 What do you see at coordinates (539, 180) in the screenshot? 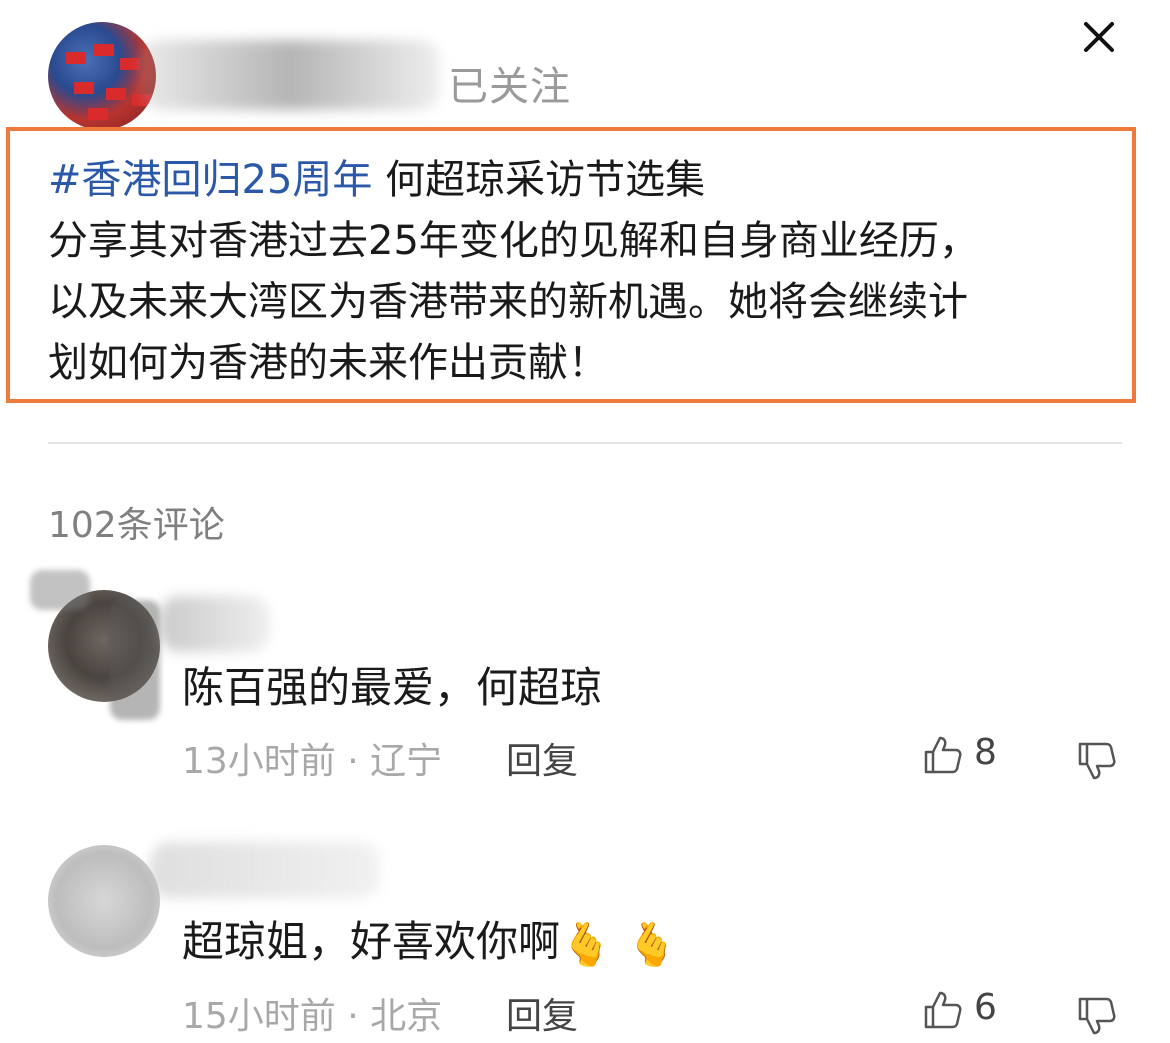
I see `post-title: 何超琼采访节选集` at bounding box center [539, 180].